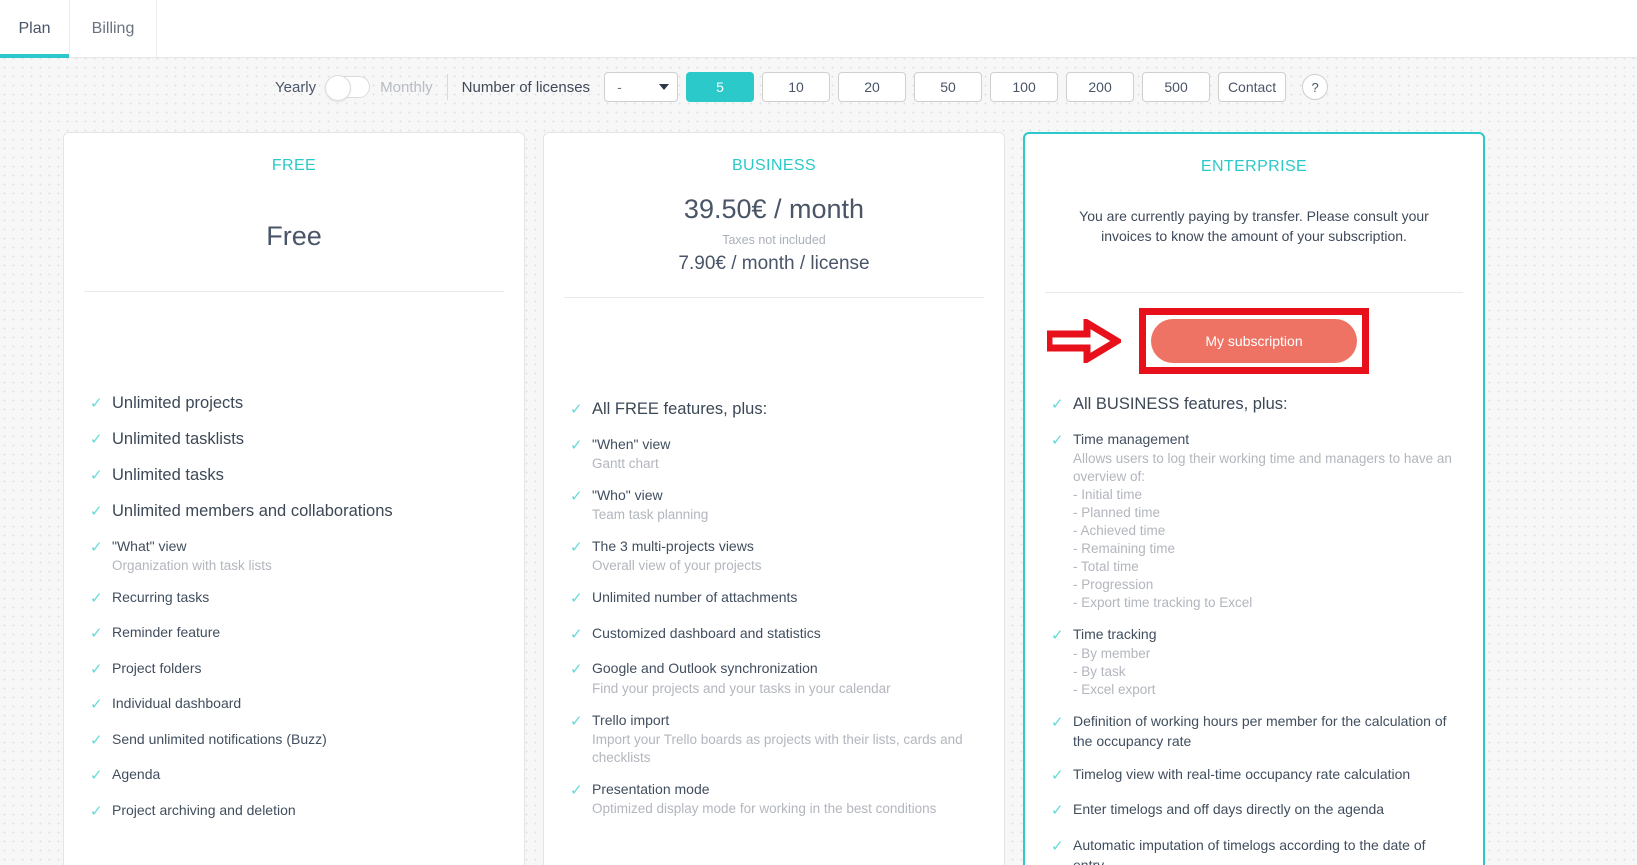 This screenshot has width=1637, height=865. What do you see at coordinates (948, 87) in the screenshot?
I see `license-button-50: 50` at bounding box center [948, 87].